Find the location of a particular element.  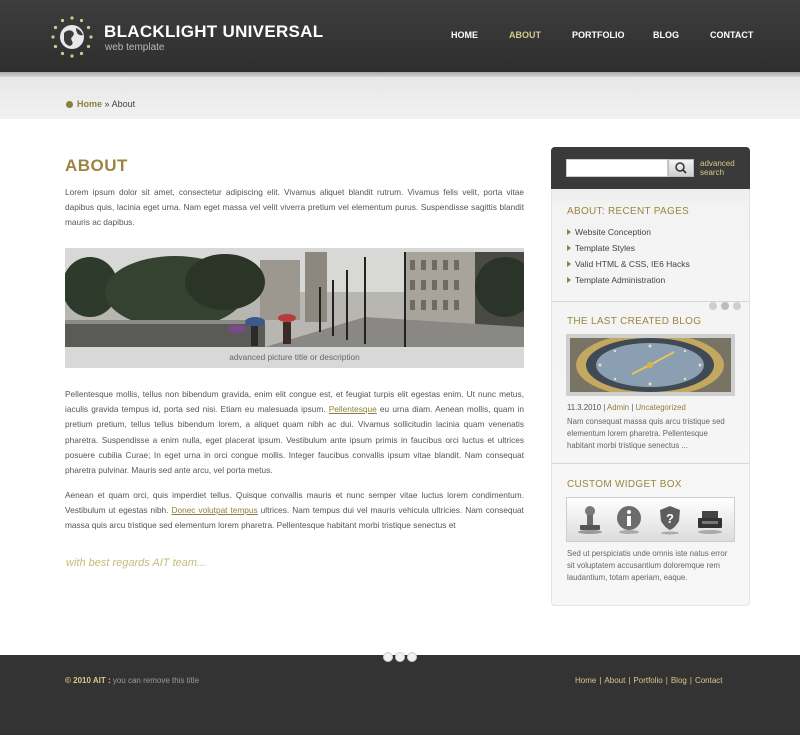

recent-page-link: Template Styles is located at coordinates (605, 248).